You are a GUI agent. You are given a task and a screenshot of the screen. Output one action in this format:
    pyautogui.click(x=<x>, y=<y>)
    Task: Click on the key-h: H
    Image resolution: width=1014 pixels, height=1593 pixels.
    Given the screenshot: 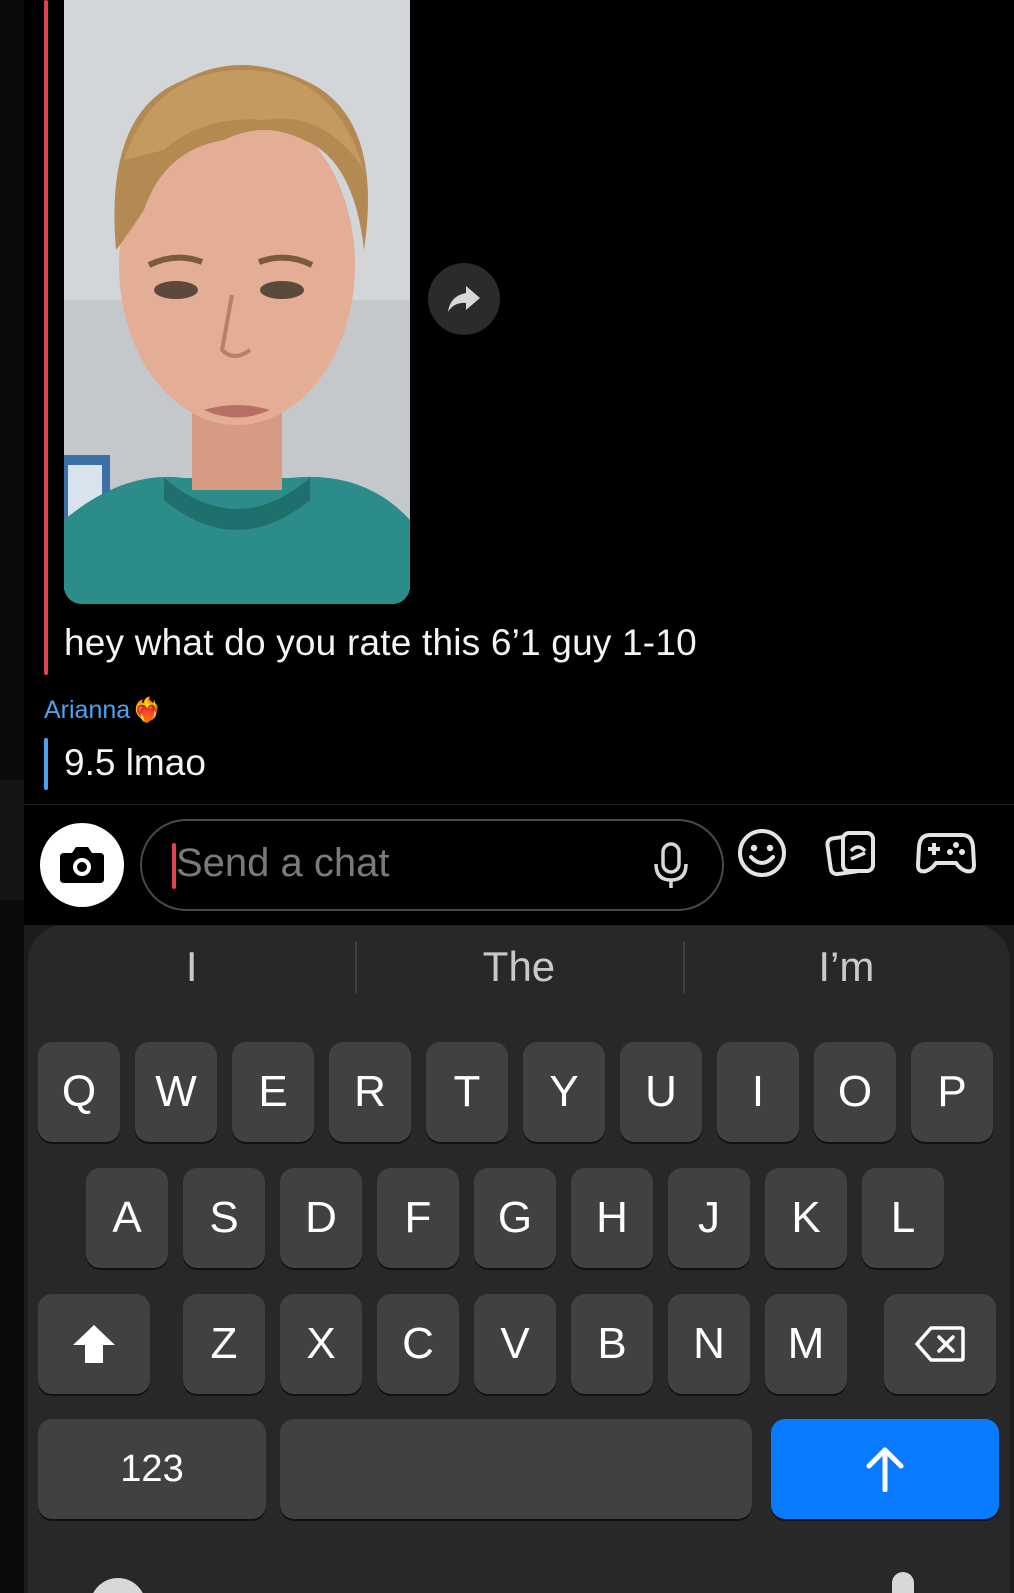 What is the action you would take?
    pyautogui.click(x=612, y=1218)
    